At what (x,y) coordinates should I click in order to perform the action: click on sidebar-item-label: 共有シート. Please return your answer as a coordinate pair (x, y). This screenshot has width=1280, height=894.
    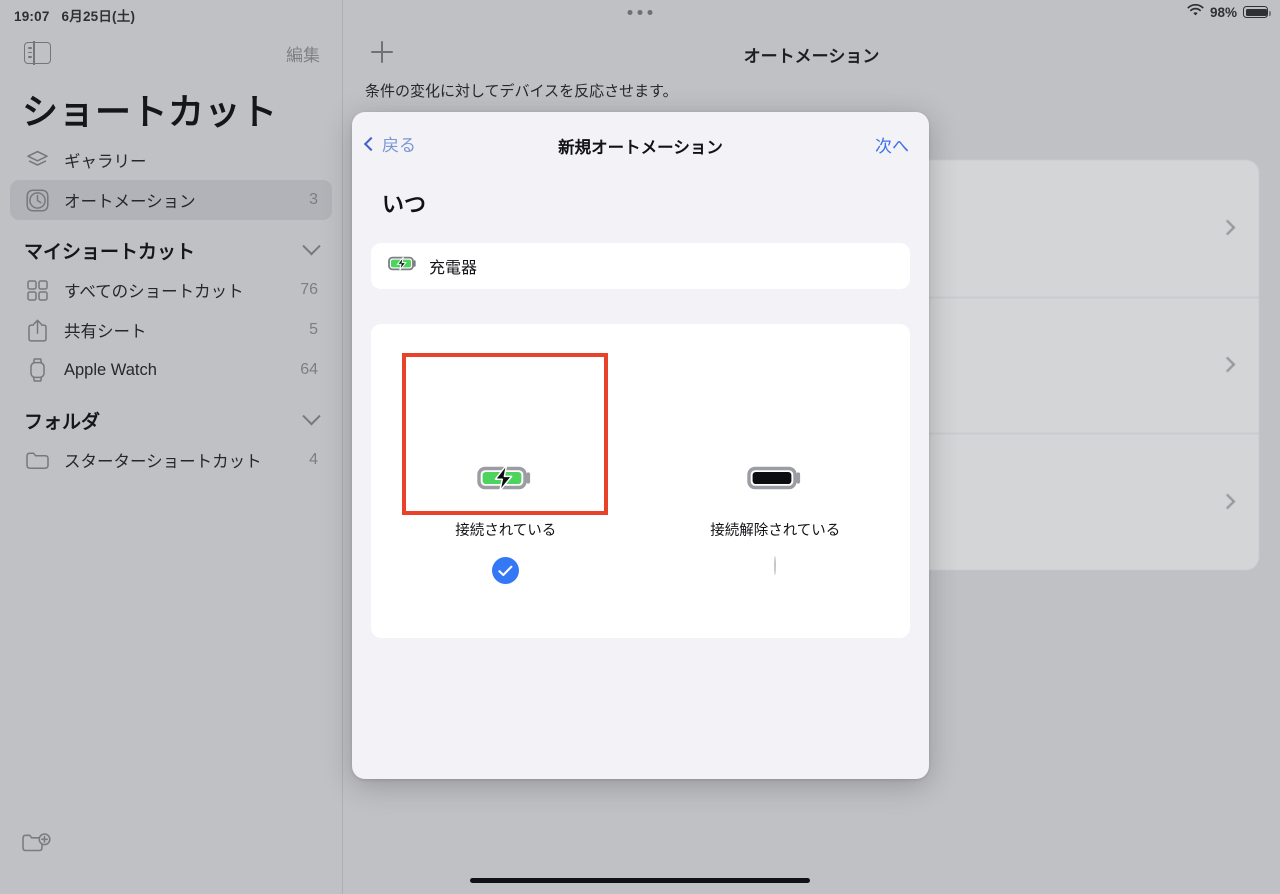
    Looking at the image, I should click on (105, 332).